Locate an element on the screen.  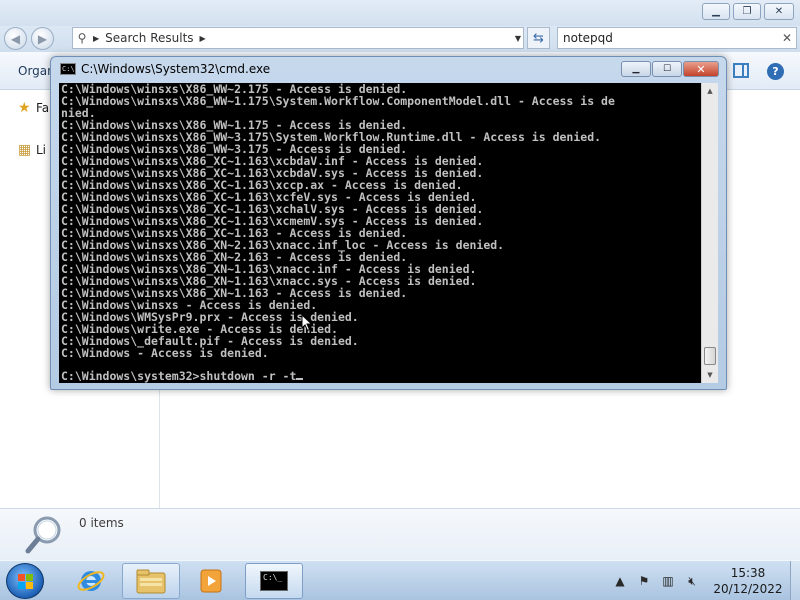
restore-icon: ❐ is located at coordinates (747, 11).